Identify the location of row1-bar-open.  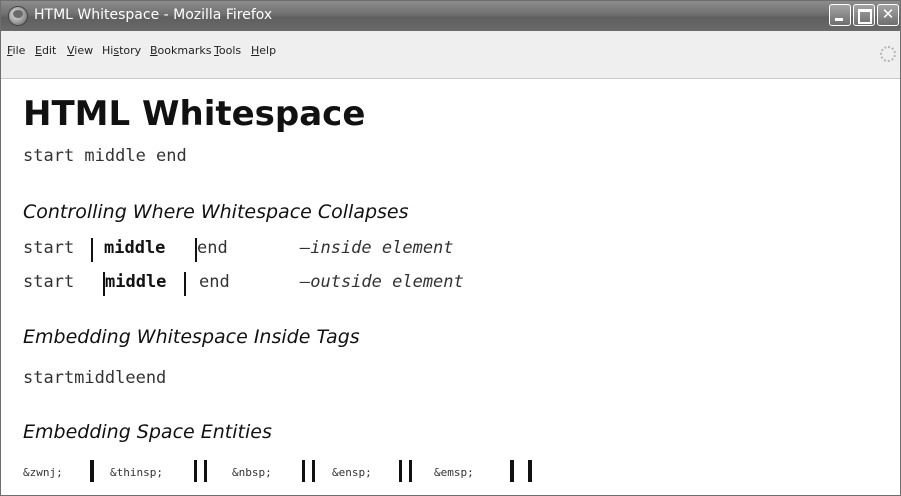
(92, 250).